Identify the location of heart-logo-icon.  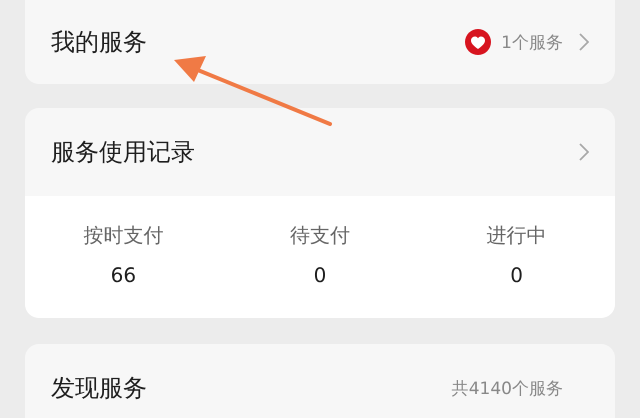
(478, 42).